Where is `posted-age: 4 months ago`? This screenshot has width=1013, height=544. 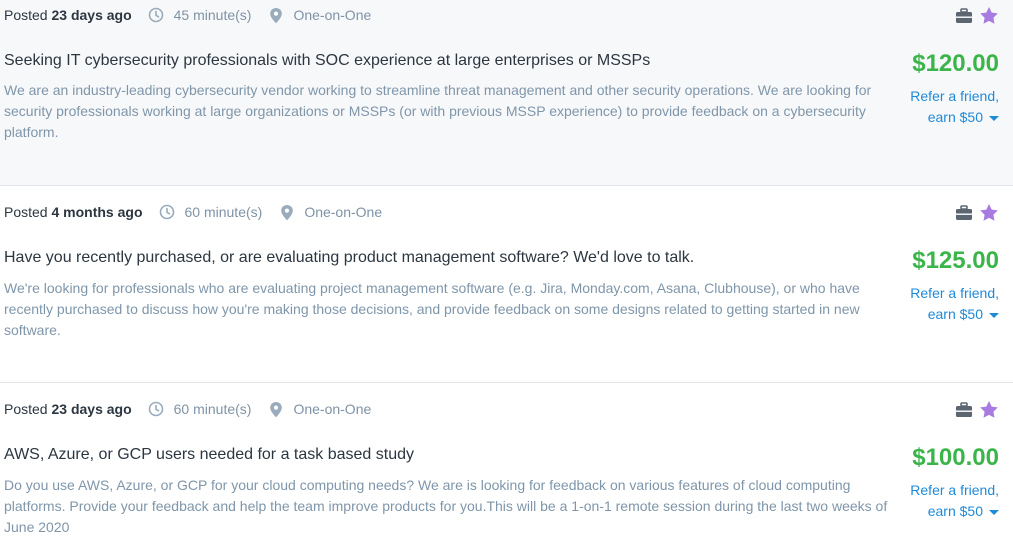
posted-age: 4 months ago is located at coordinates (97, 212).